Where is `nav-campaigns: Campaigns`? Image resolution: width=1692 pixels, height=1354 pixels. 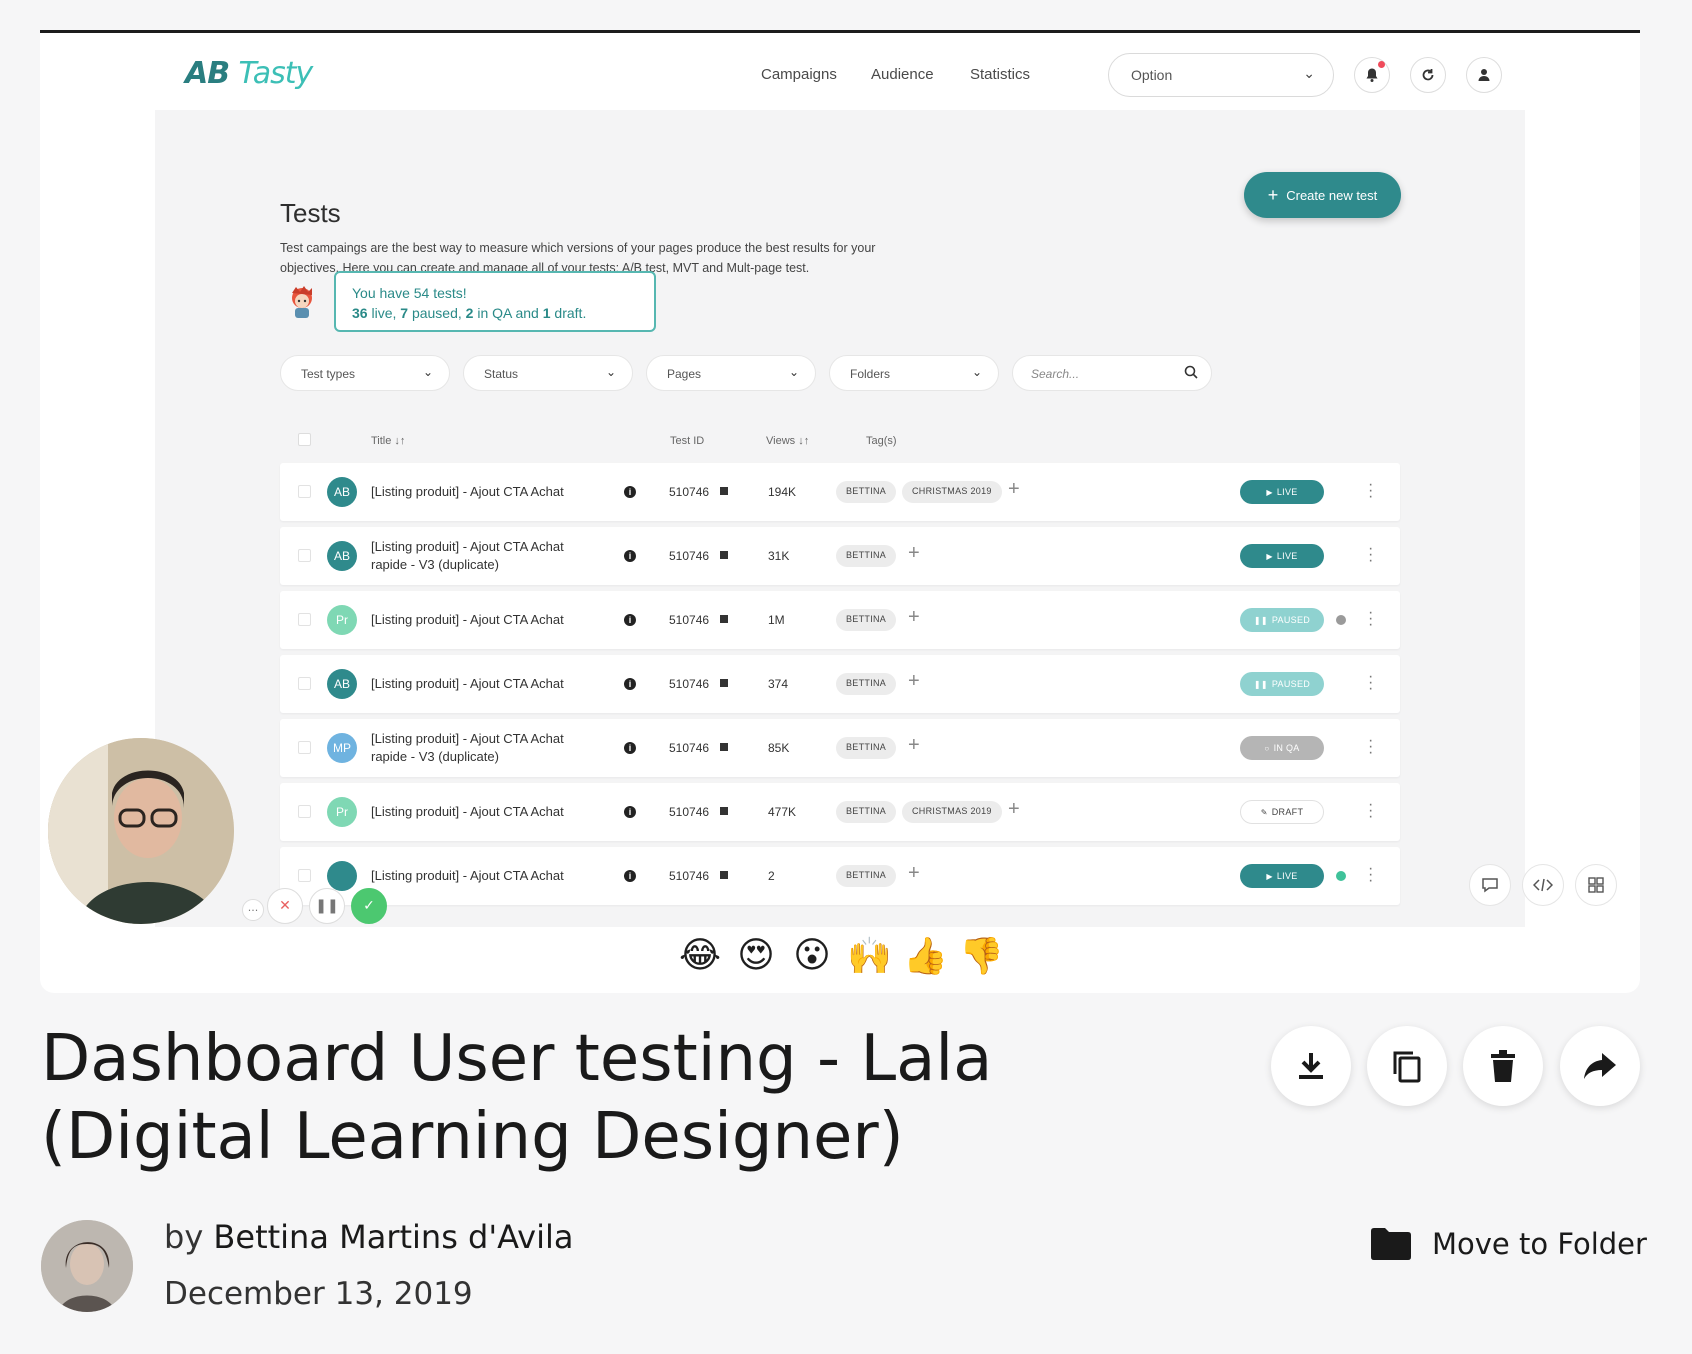
nav-campaigns: Campaigns is located at coordinates (799, 74).